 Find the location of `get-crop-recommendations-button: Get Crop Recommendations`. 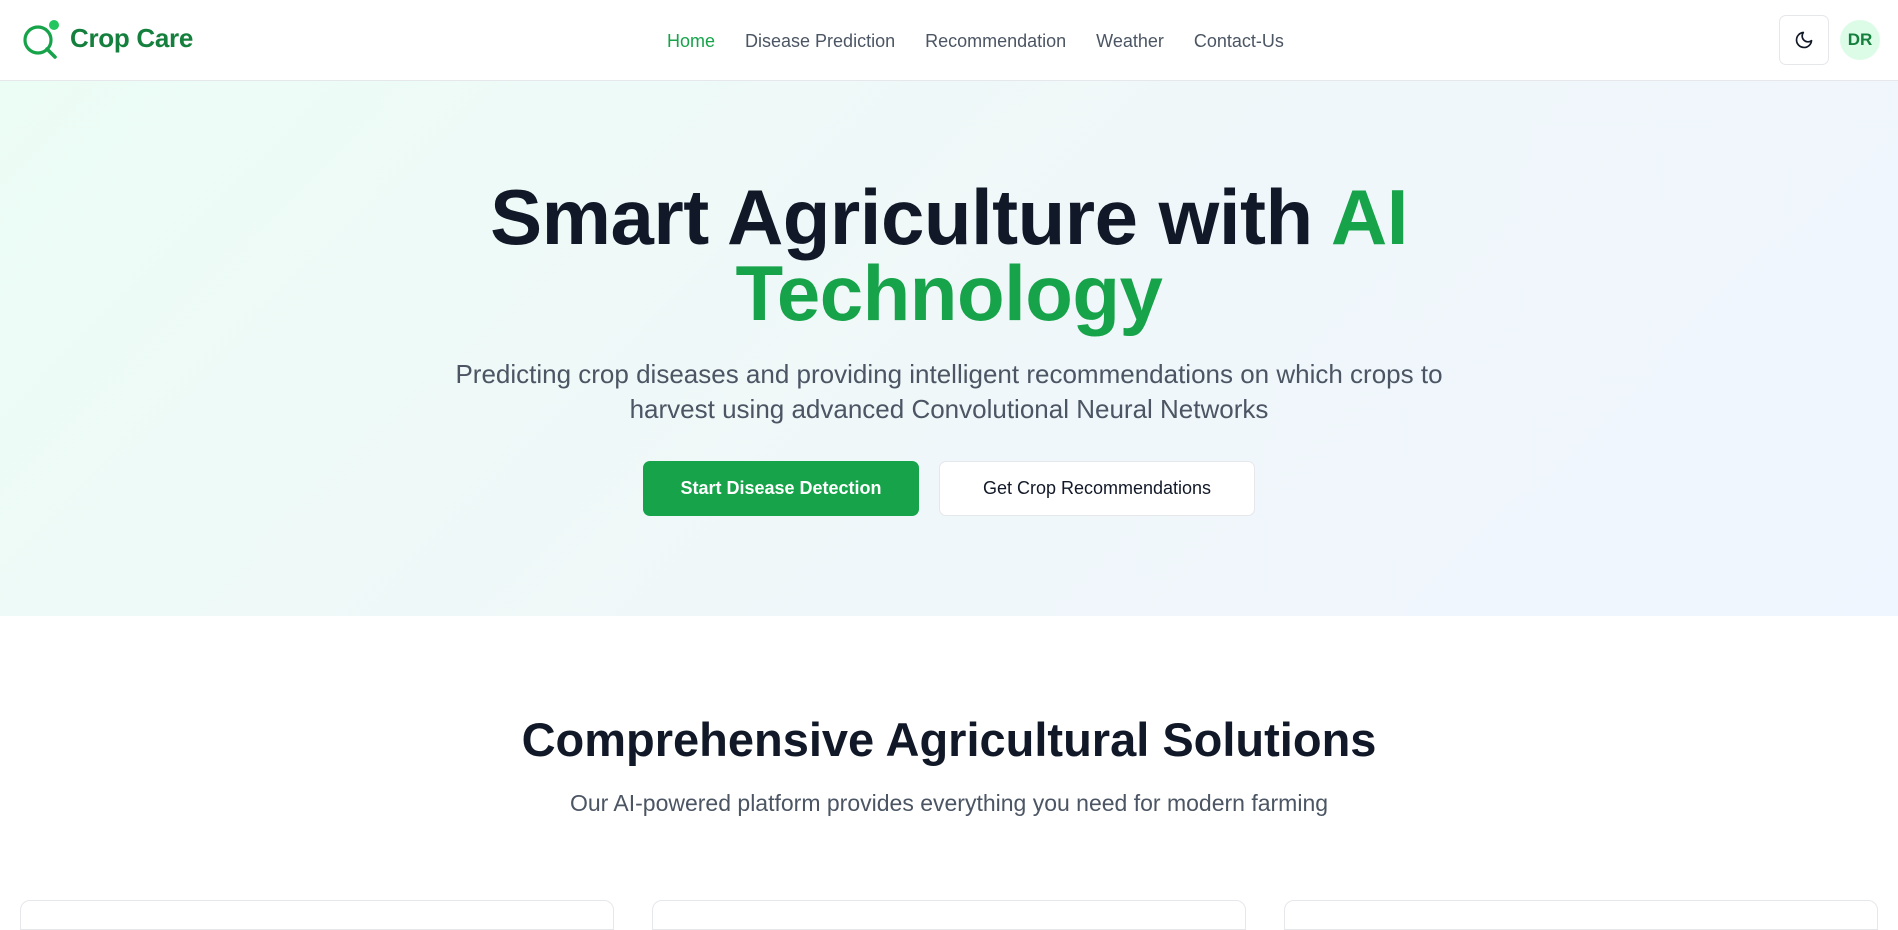

get-crop-recommendations-button: Get Crop Recommendations is located at coordinates (1097, 488).